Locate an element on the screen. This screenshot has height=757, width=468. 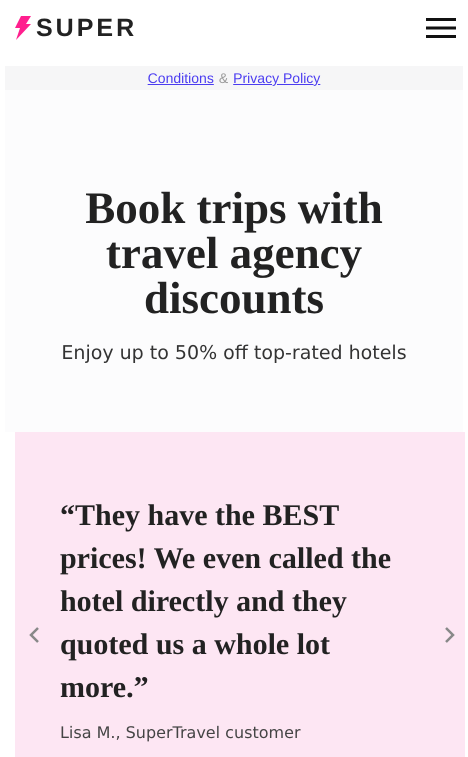
menu-icon is located at coordinates (441, 28).